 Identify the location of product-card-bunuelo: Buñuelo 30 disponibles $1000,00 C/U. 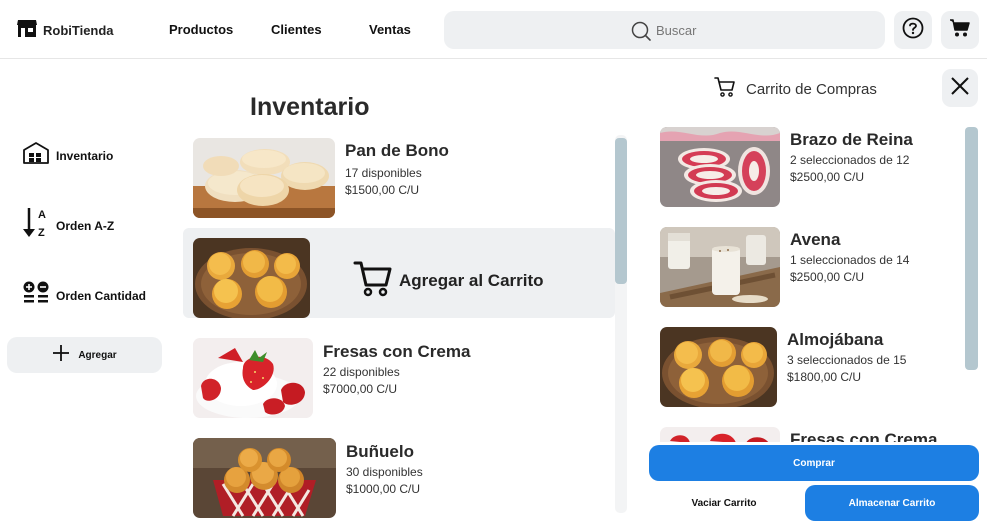
(399, 476).